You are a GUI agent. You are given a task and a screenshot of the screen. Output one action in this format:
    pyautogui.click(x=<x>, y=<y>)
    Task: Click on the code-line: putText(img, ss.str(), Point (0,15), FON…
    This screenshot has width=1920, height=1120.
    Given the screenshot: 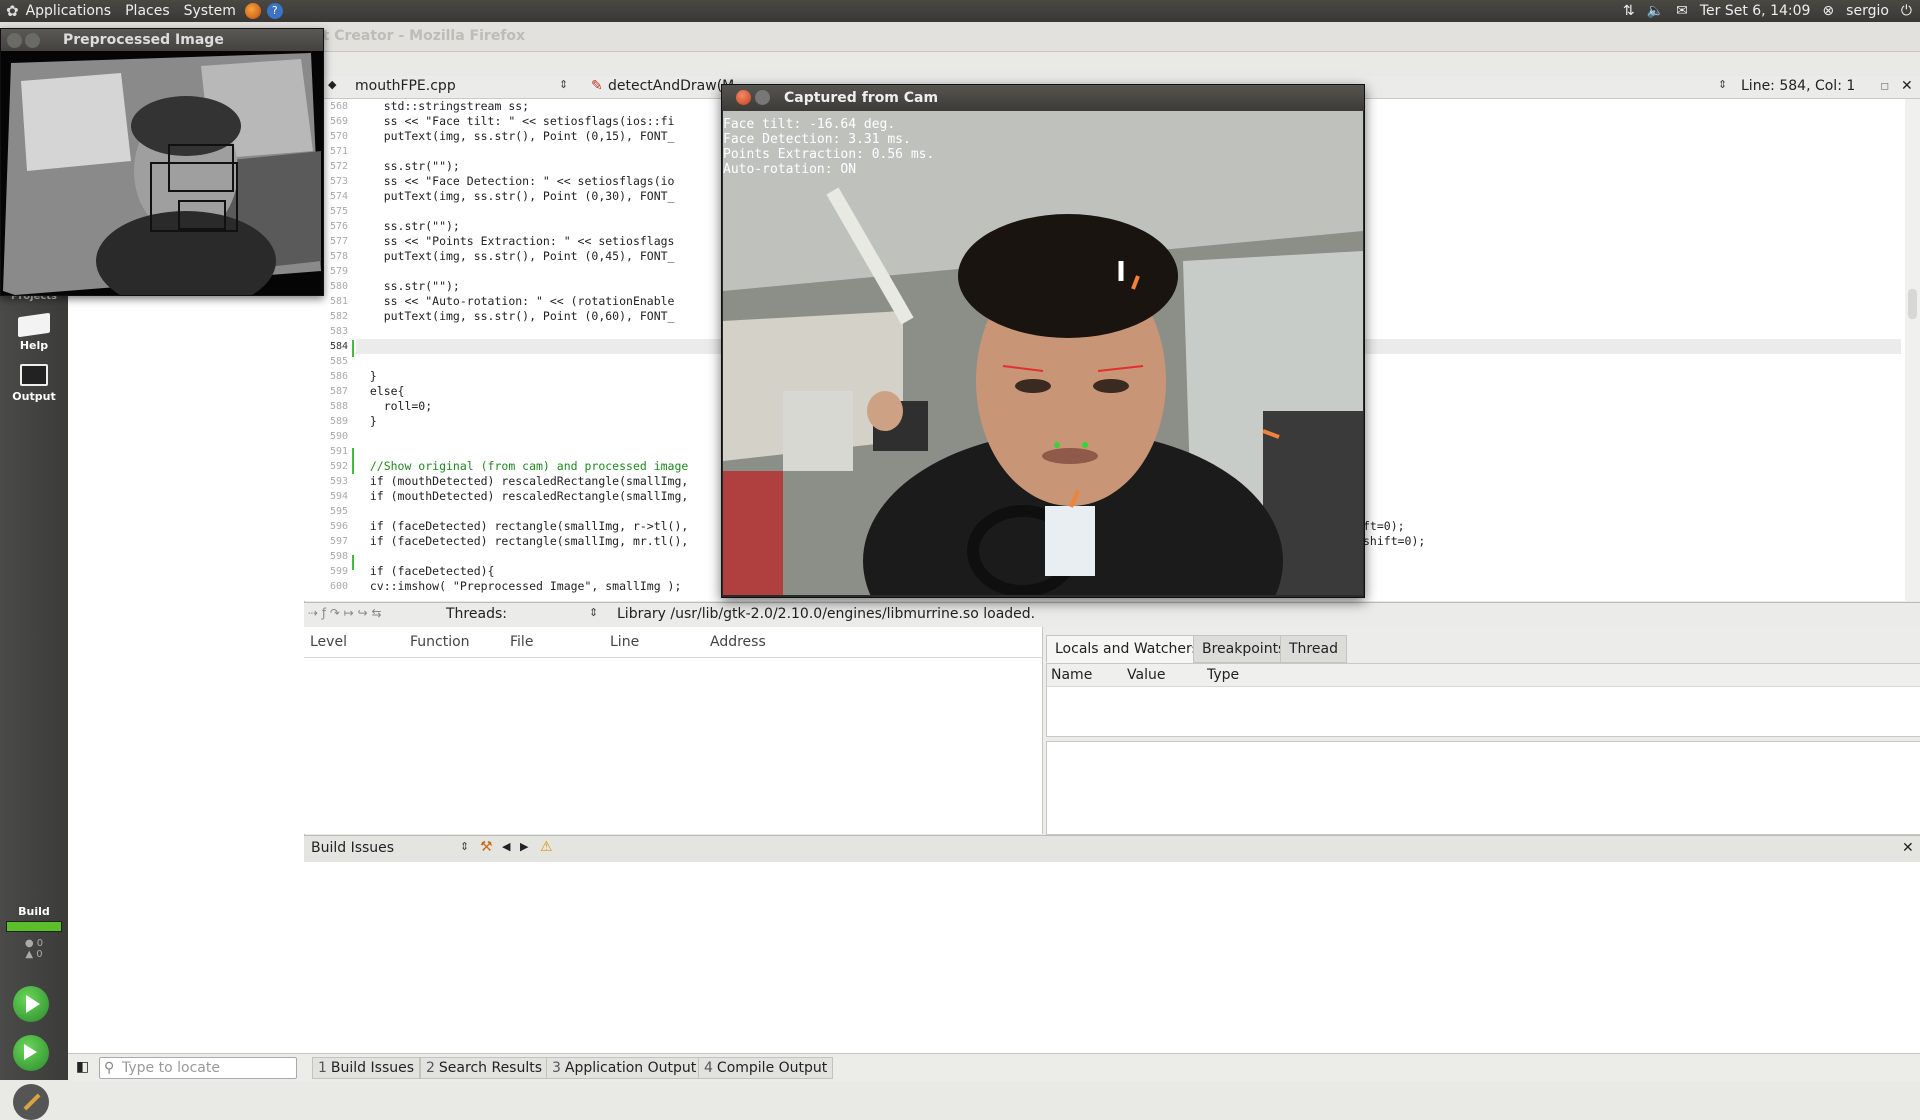 What is the action you would take?
    pyautogui.click(x=515, y=136)
    